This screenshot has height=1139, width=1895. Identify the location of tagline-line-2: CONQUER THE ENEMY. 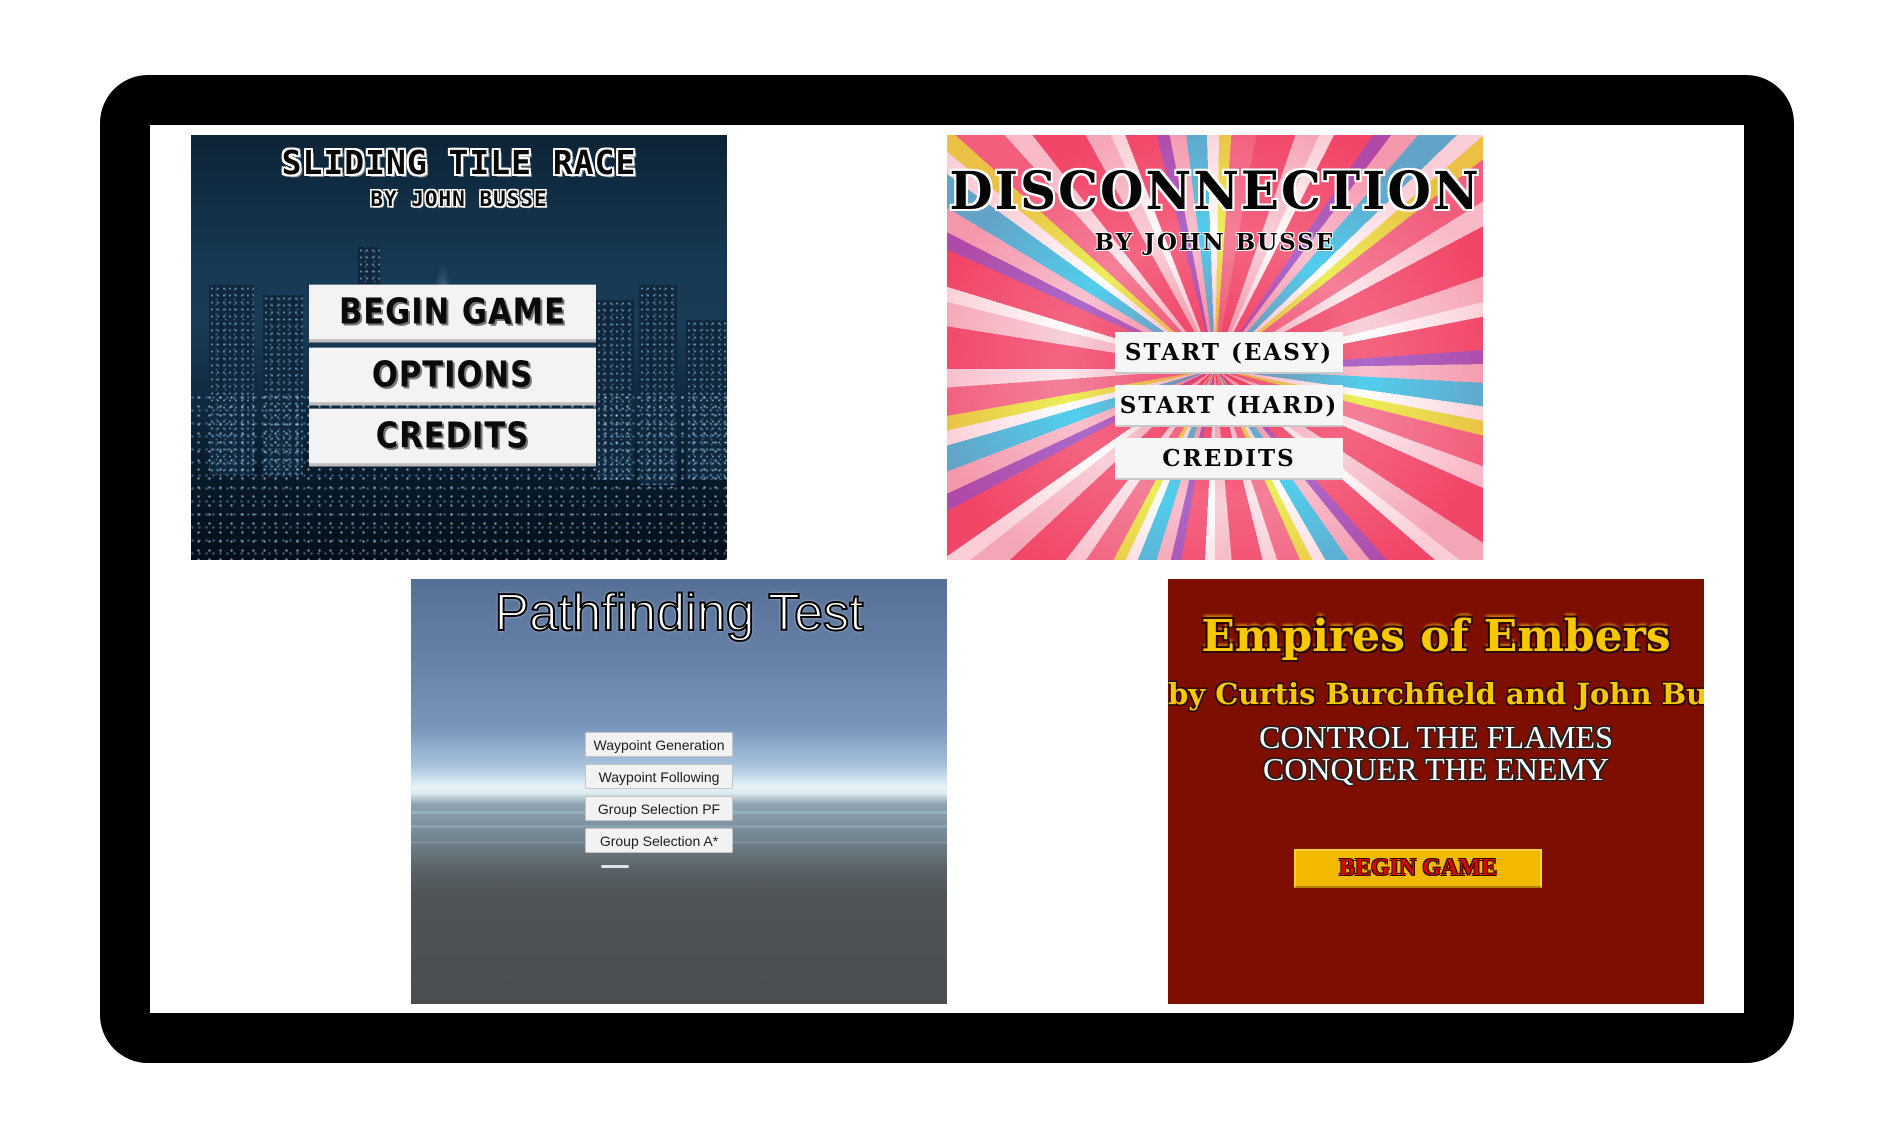
(1436, 769).